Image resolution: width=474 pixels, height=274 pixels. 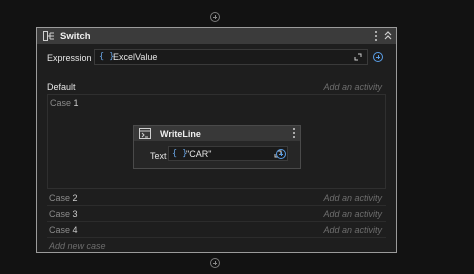 I want to click on add-new-case-link: Add new case, so click(x=77, y=246).